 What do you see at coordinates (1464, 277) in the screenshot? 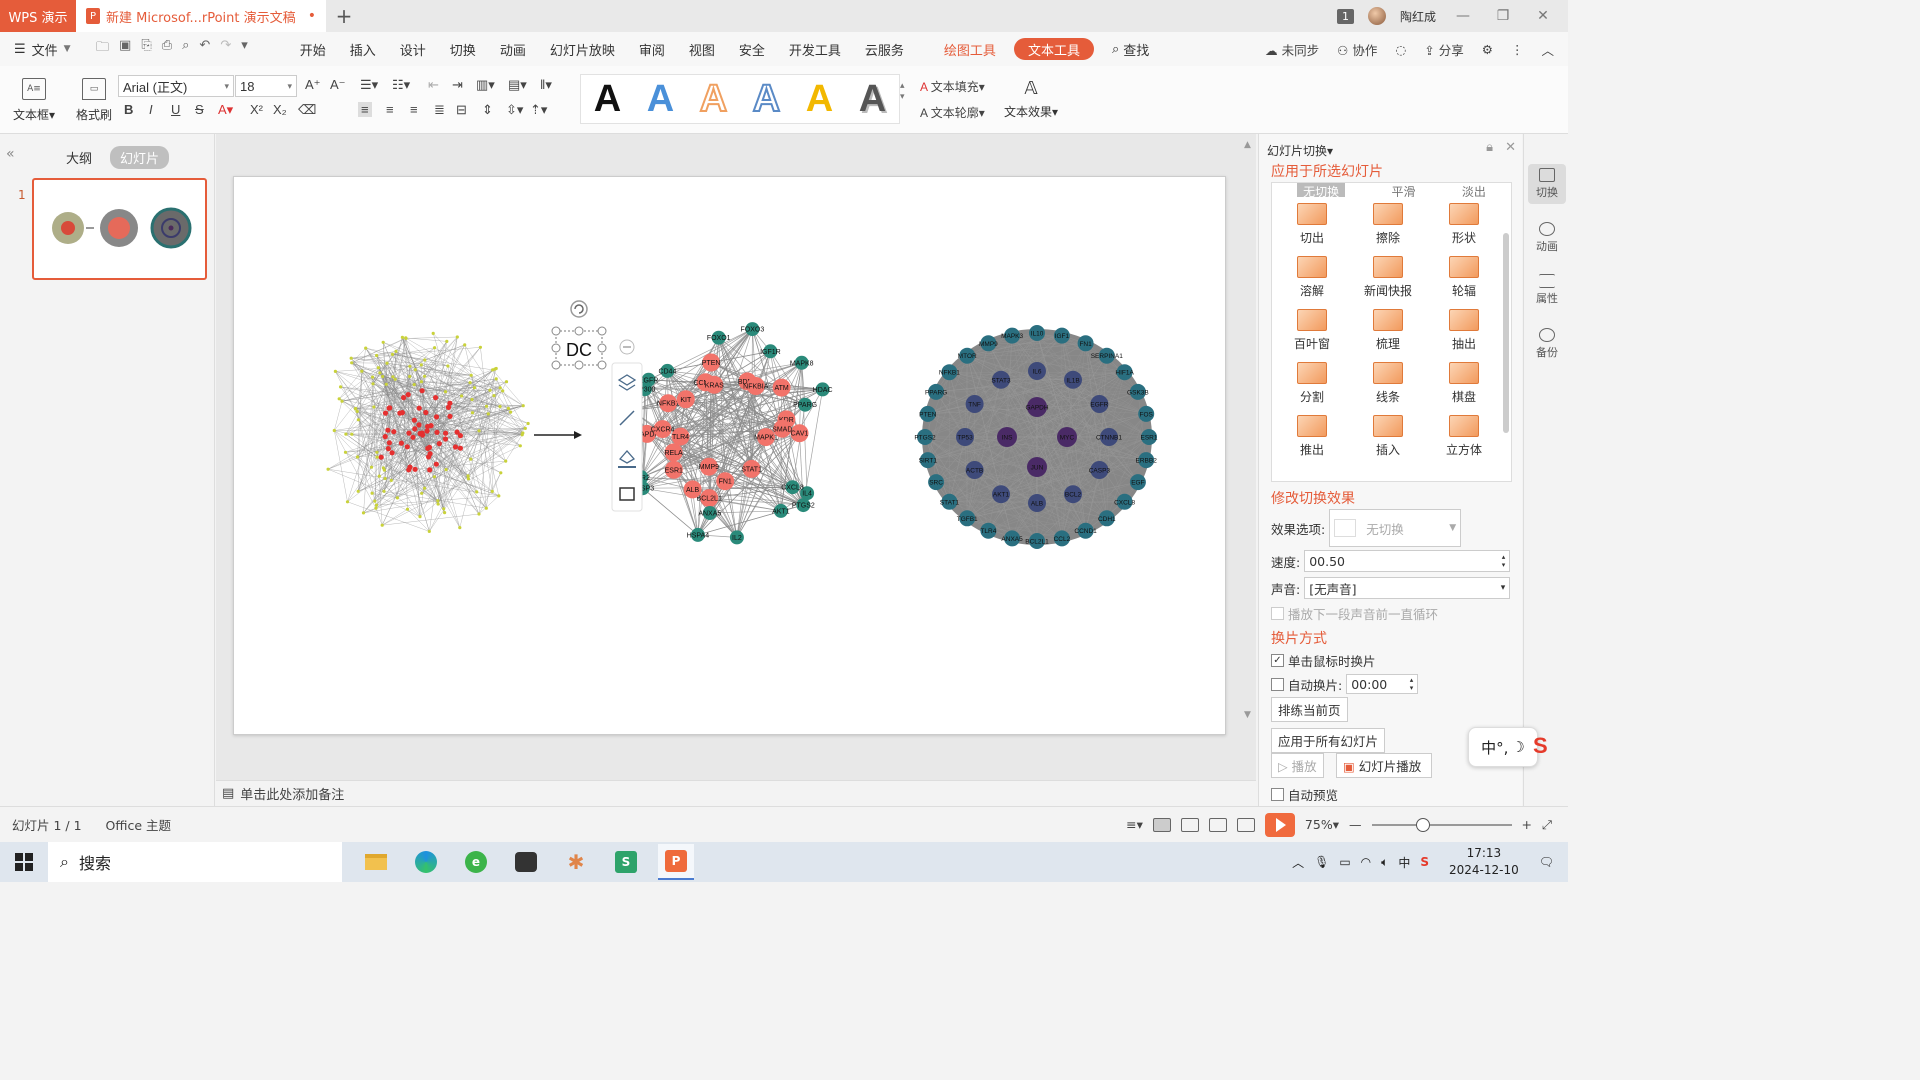
I see `effect-item: 轮辐` at bounding box center [1464, 277].